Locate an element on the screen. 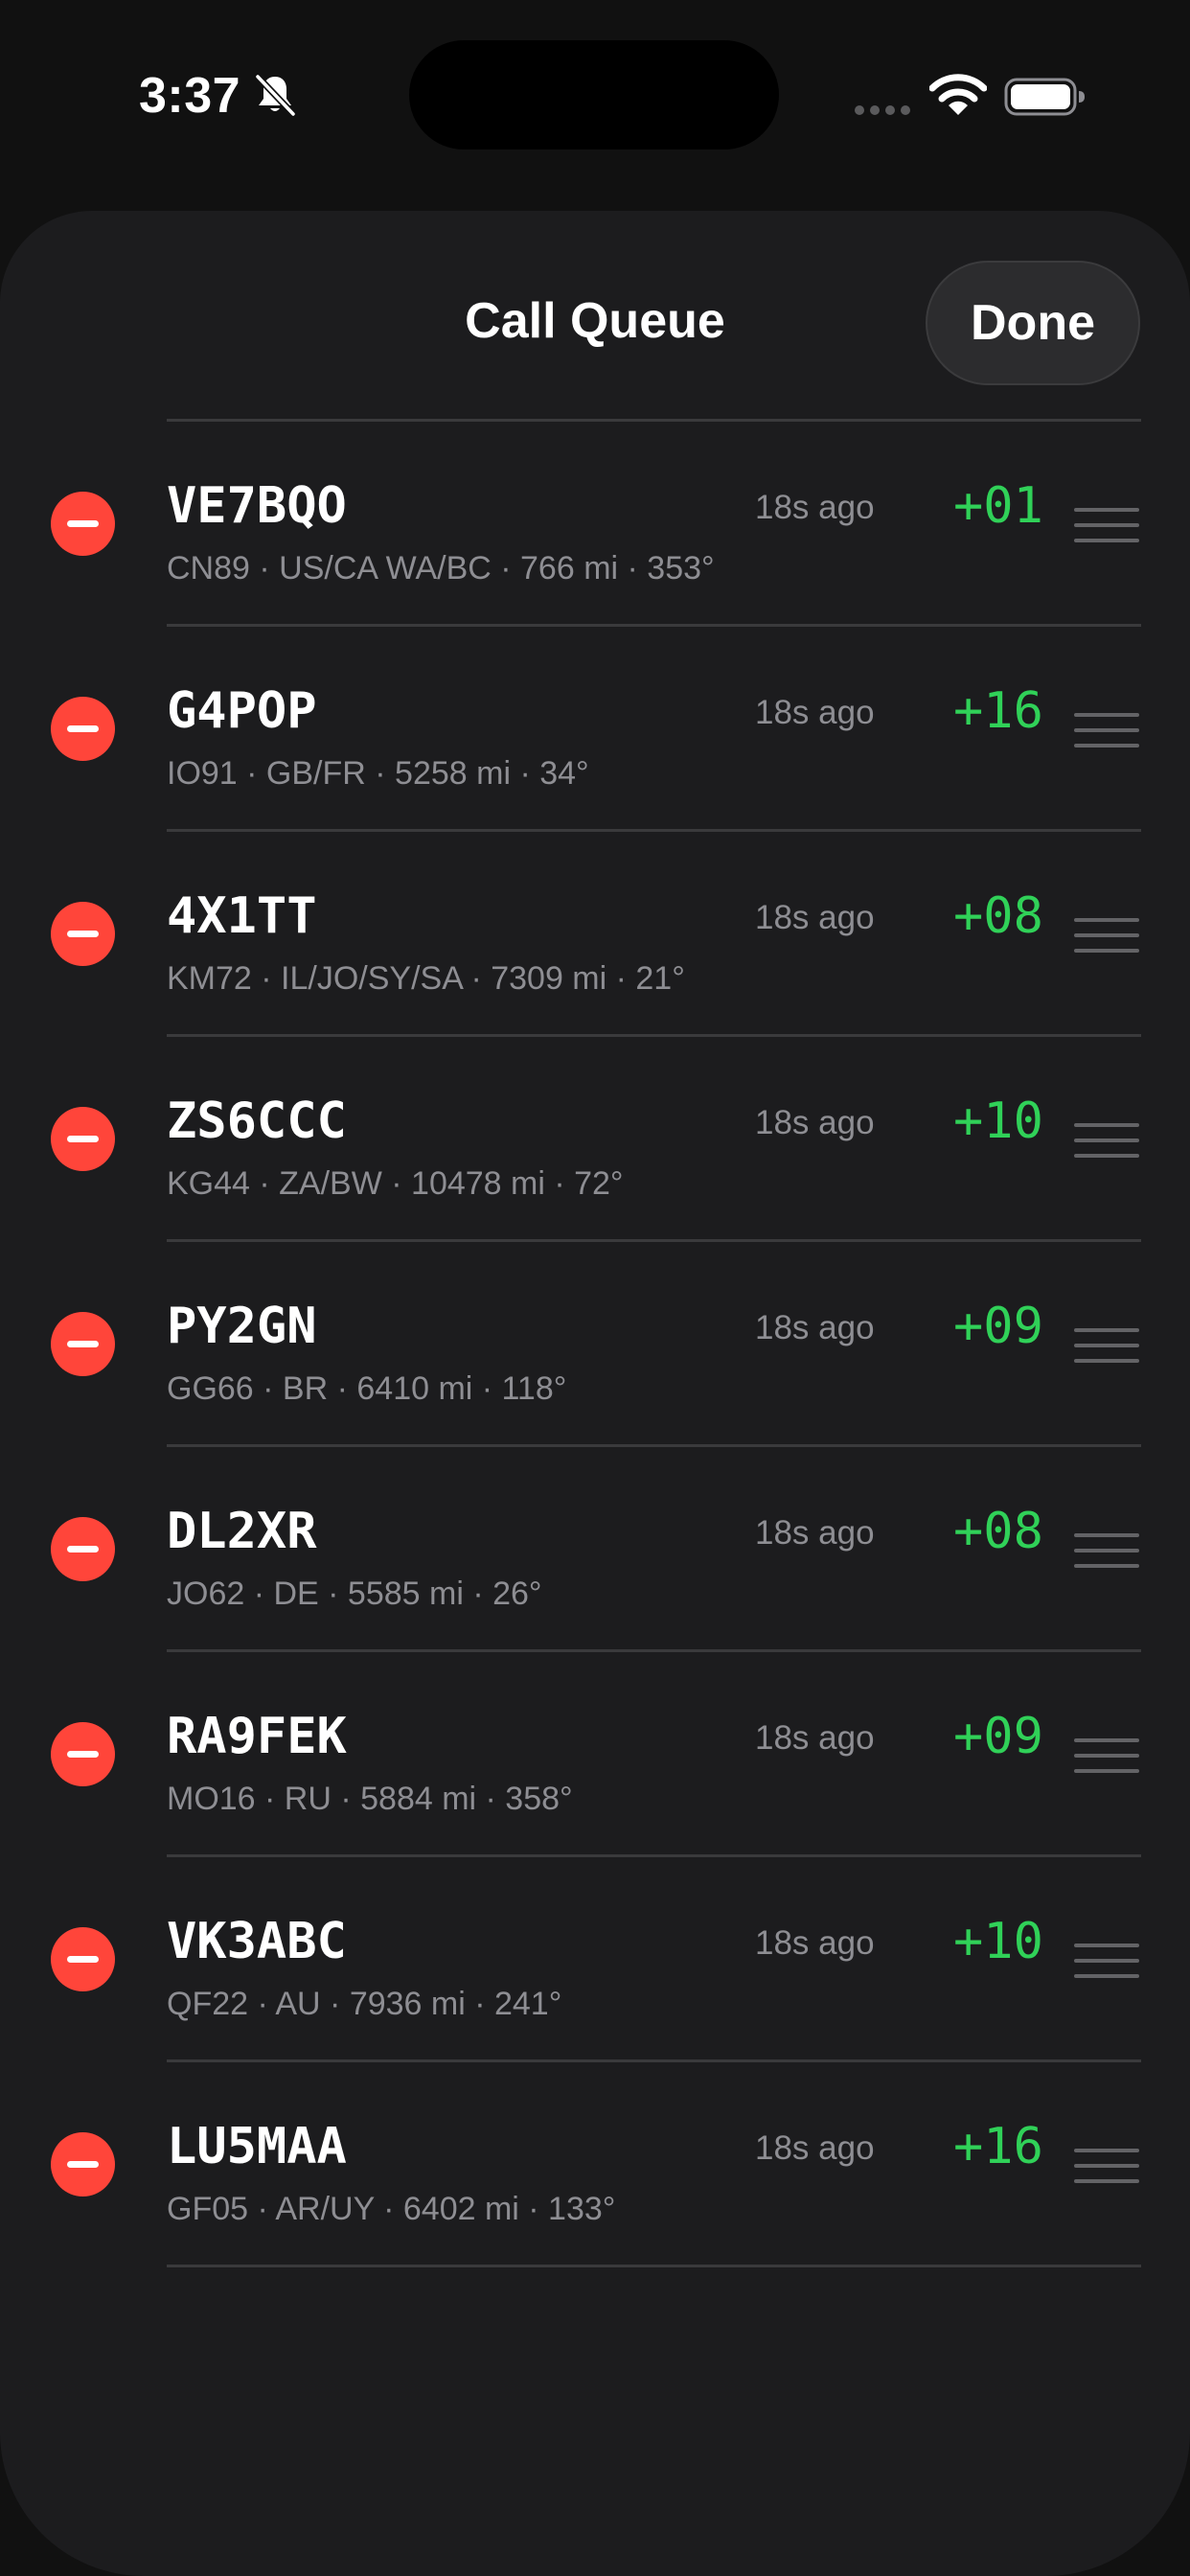 This screenshot has height=2576, width=1190. bell-slash-icon is located at coordinates (276, 95).